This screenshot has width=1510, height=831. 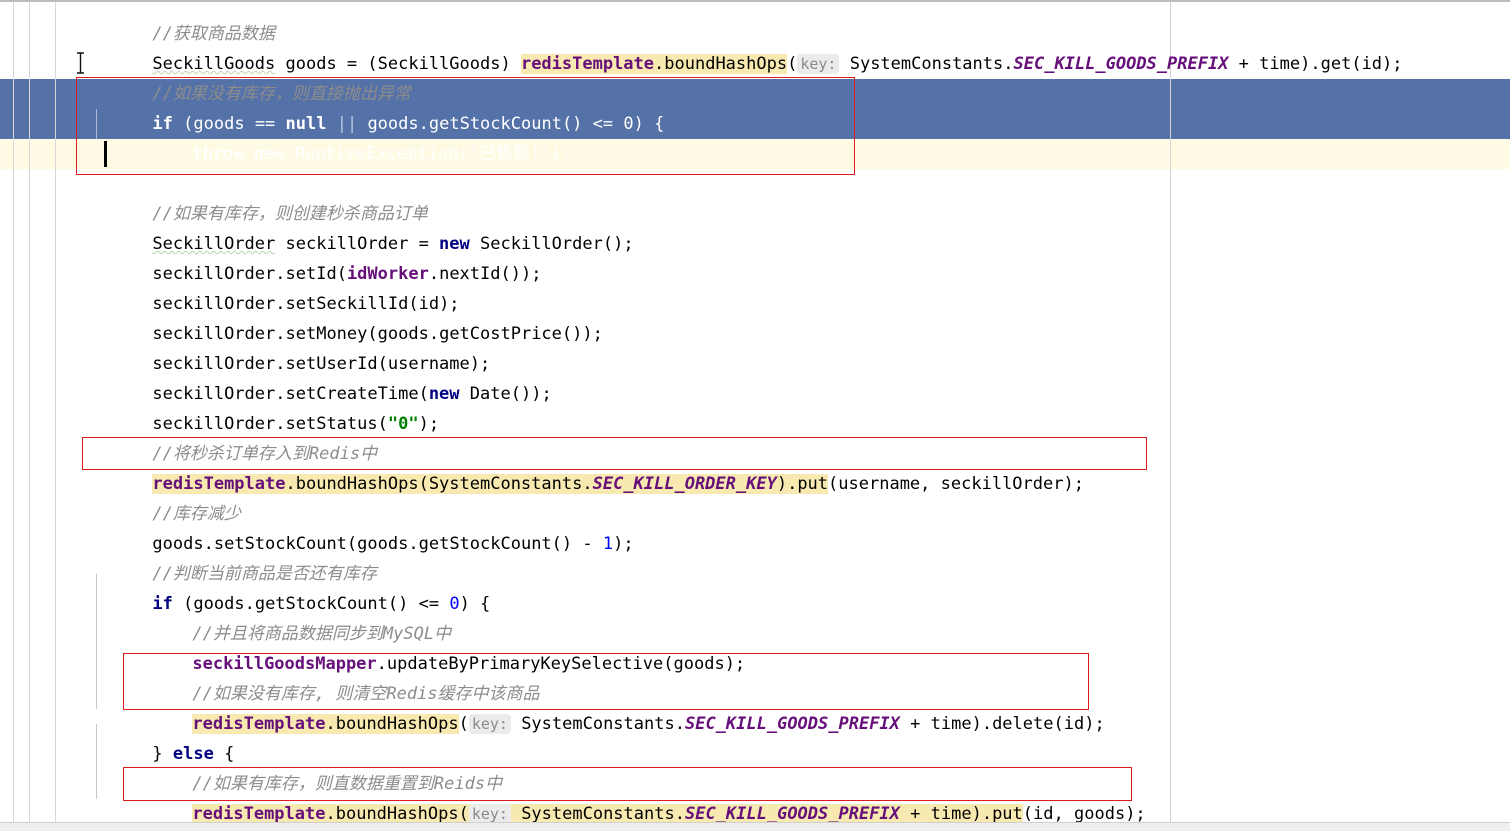 I want to click on code-line-set-id: seckillOrder.setId(idWorker.nextId());, so click(x=316, y=256).